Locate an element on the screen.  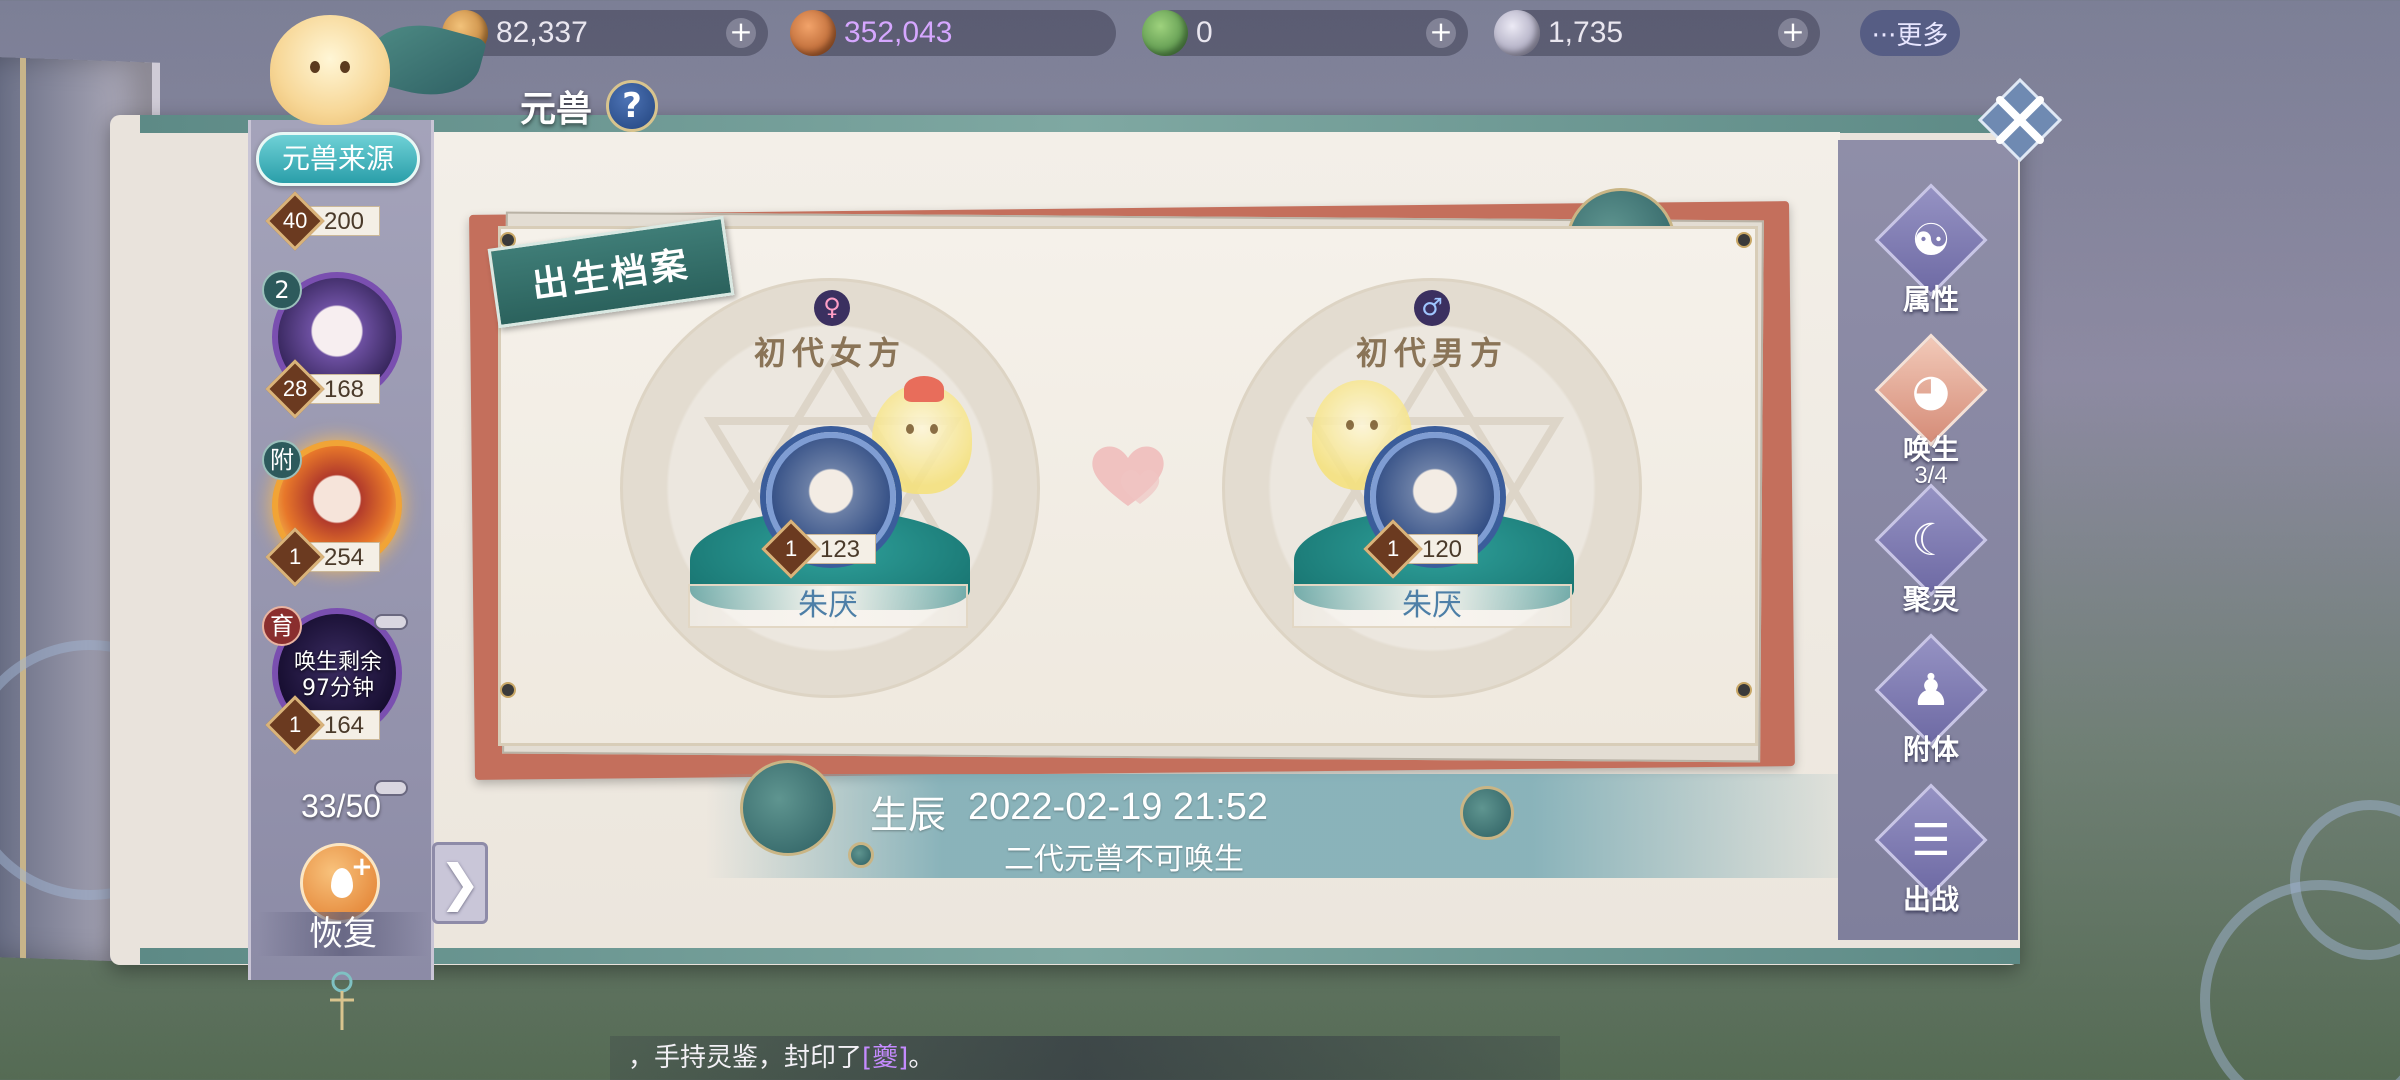
currency-value: 1,735 is located at coordinates (1586, 32).